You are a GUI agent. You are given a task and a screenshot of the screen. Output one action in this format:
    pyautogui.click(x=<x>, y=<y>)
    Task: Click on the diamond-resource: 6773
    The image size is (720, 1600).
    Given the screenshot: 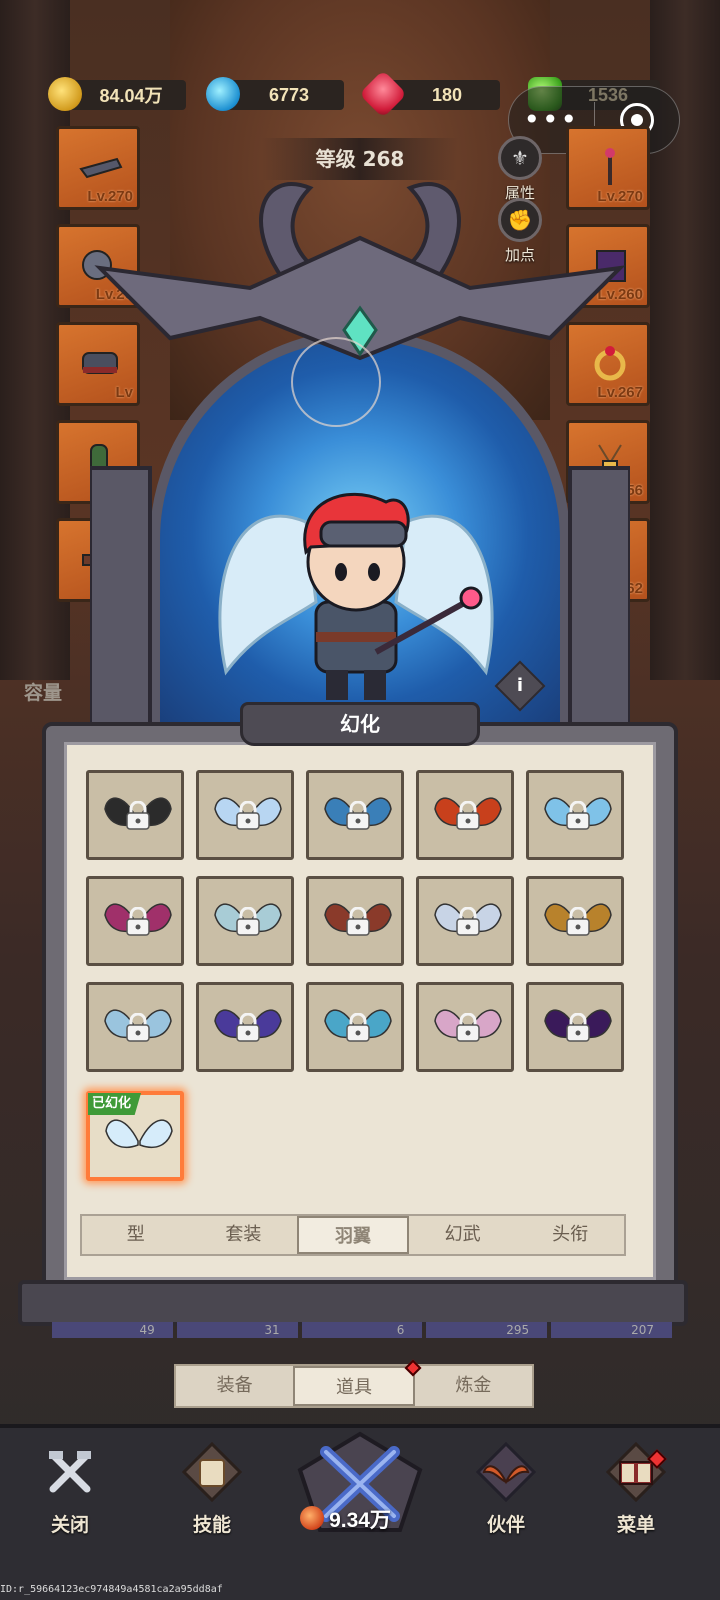 What is the action you would take?
    pyautogui.click(x=275, y=94)
    